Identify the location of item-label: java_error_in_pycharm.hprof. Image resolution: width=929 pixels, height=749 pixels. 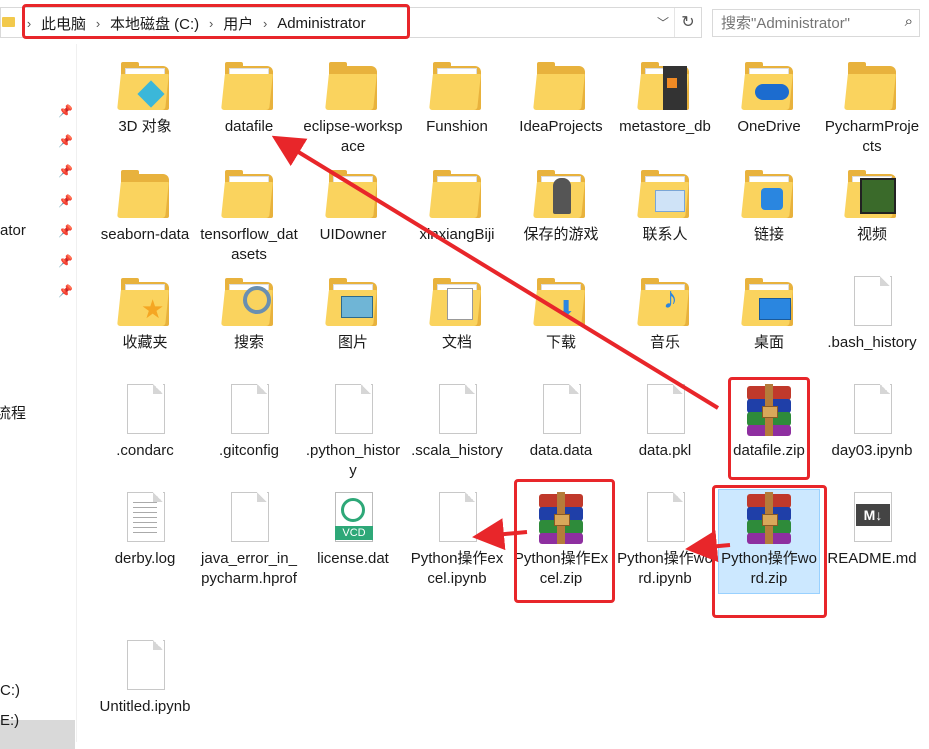
(249, 568).